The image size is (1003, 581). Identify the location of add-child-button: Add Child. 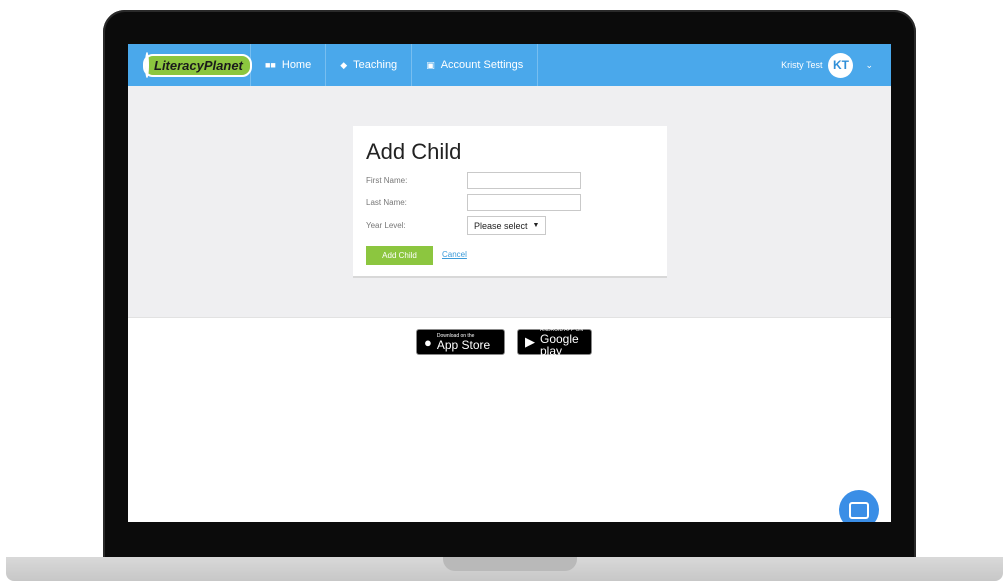
(399, 255).